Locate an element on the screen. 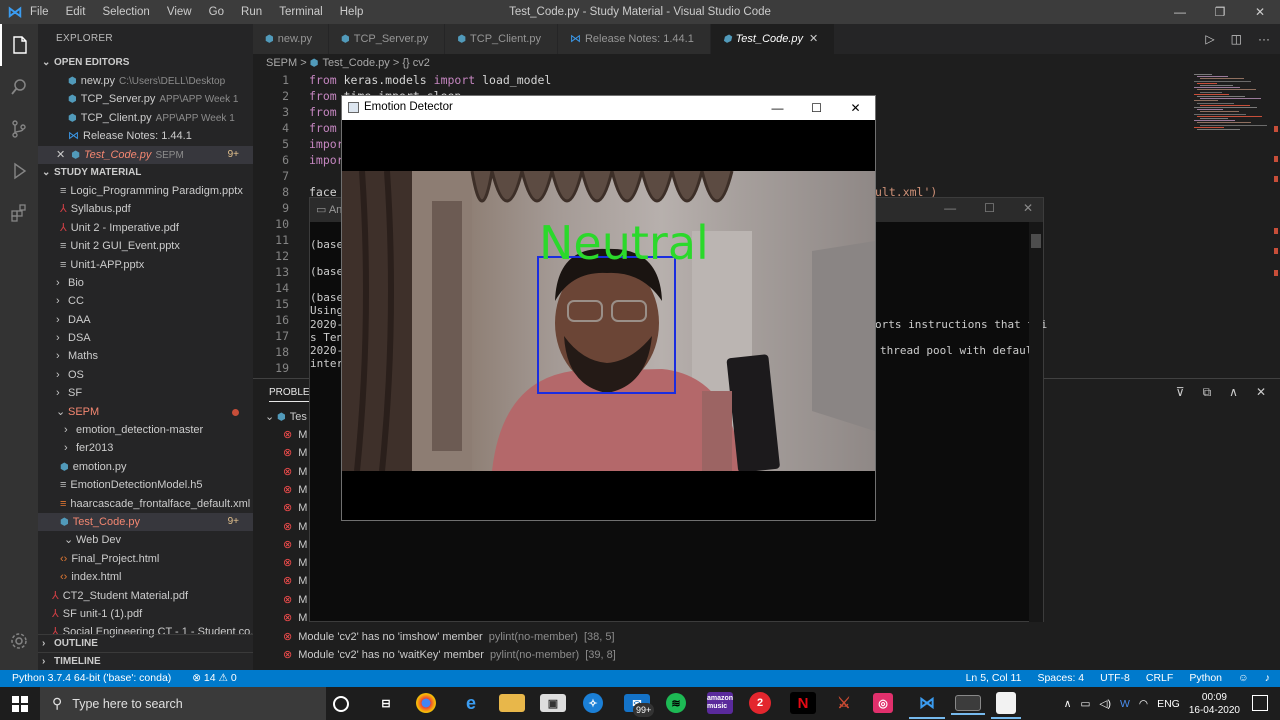 This screenshot has height=720, width=1280. workspace-section: ⌄ STUDY MATERIAL is located at coordinates (145, 173).